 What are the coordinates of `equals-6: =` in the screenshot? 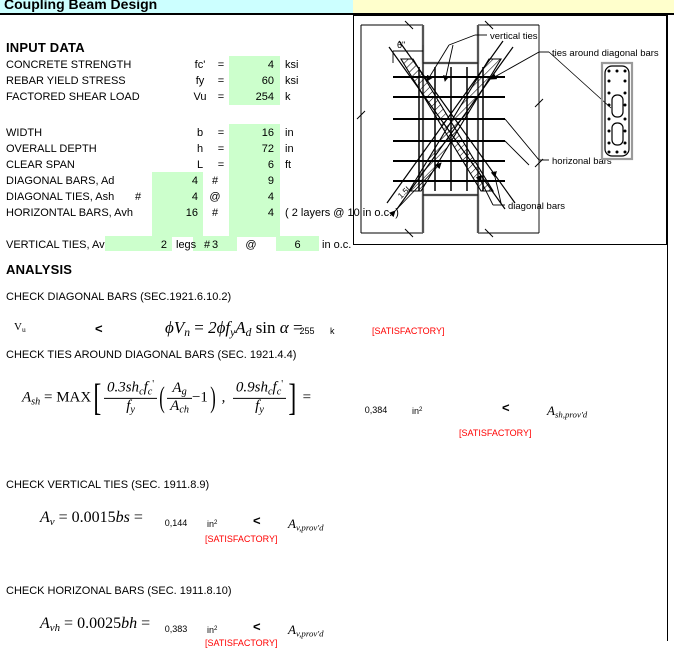 It's located at (221, 165).